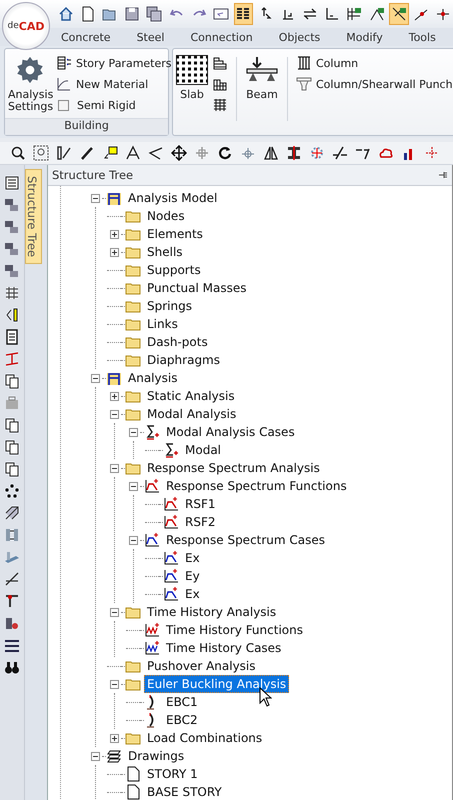 The width and height of the screenshot is (453, 800). Describe the element at coordinates (169, 306) in the screenshot. I see `tree-item: Springs` at that location.